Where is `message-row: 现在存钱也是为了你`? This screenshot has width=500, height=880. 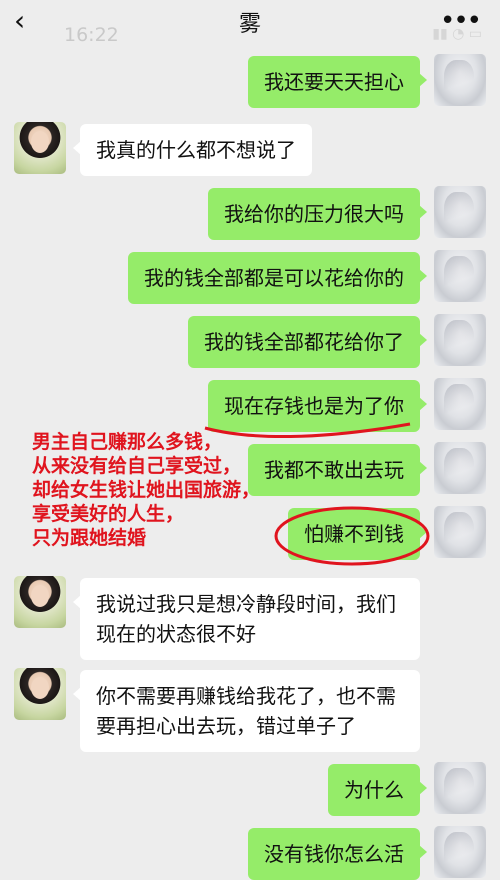
message-row: 现在存钱也是为了你 is located at coordinates (250, 406).